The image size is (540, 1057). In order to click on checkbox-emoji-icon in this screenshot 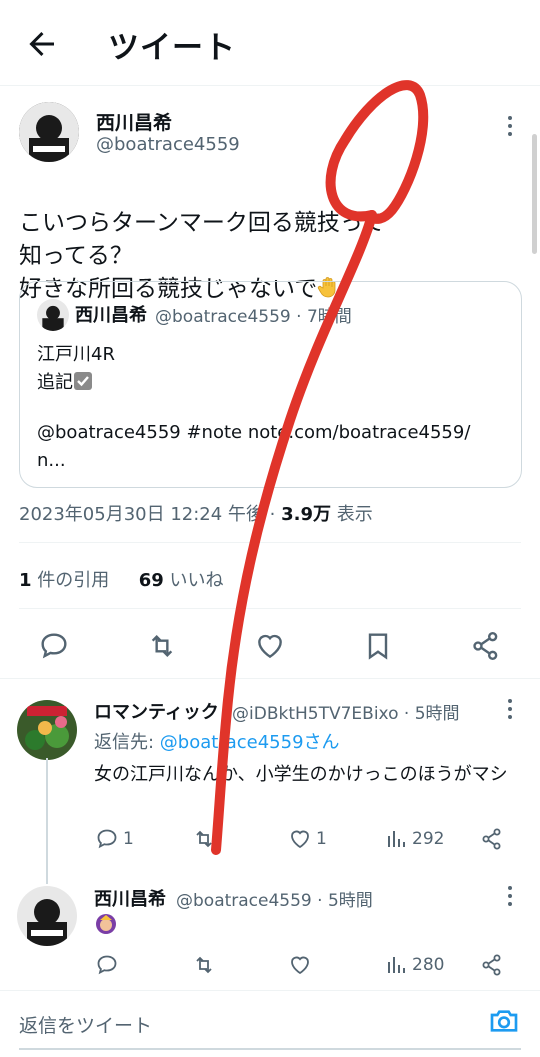, I will do `click(83, 381)`.